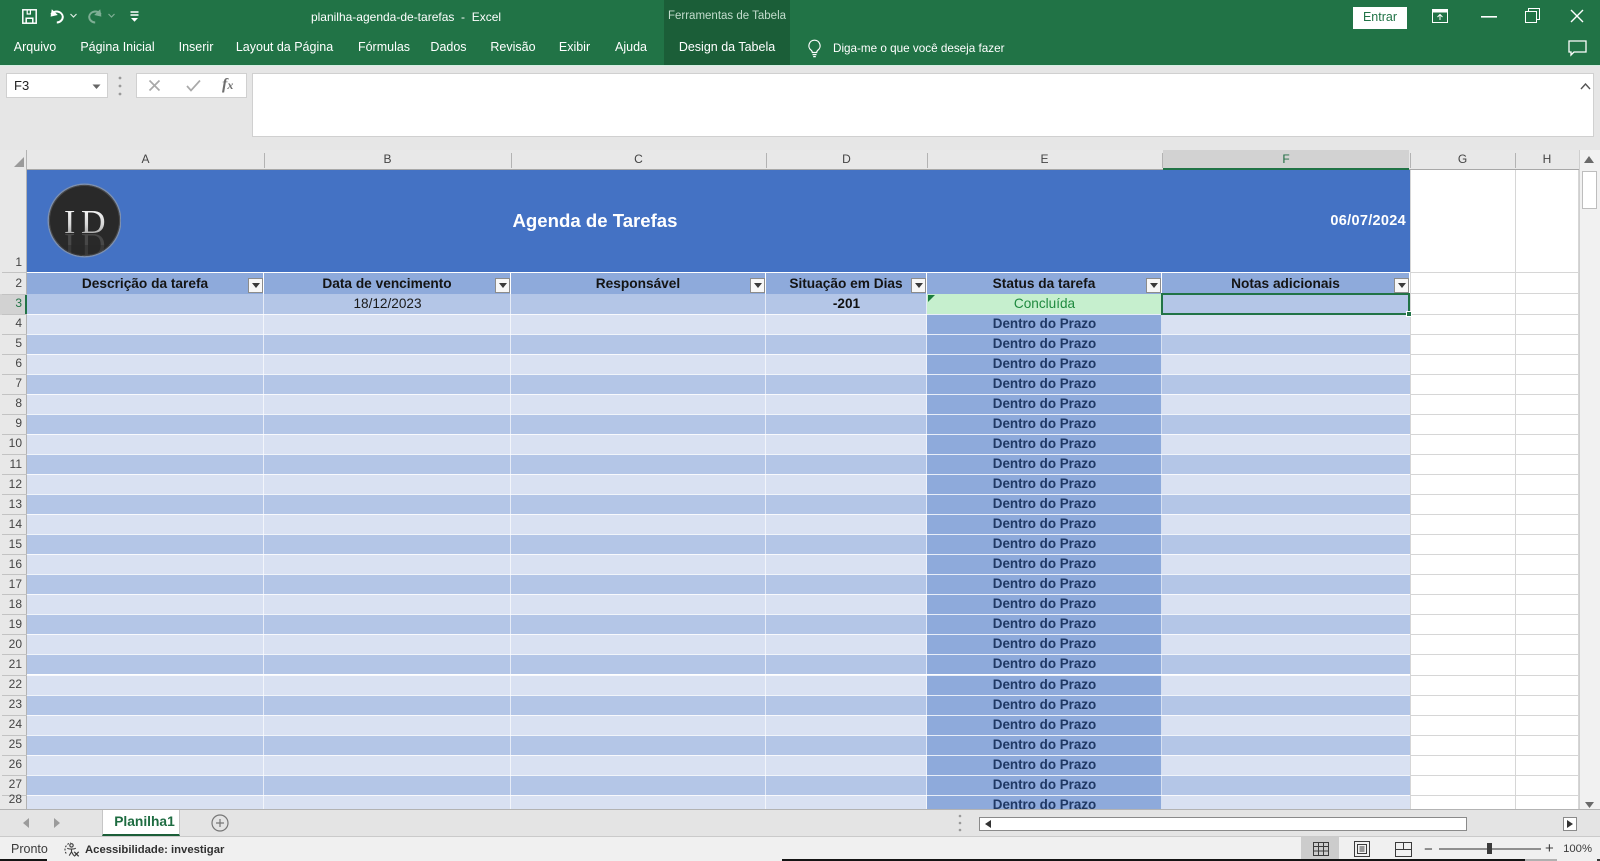 The width and height of the screenshot is (1600, 861). Describe the element at coordinates (93, 222) in the screenshot. I see `svg-text: D` at that location.